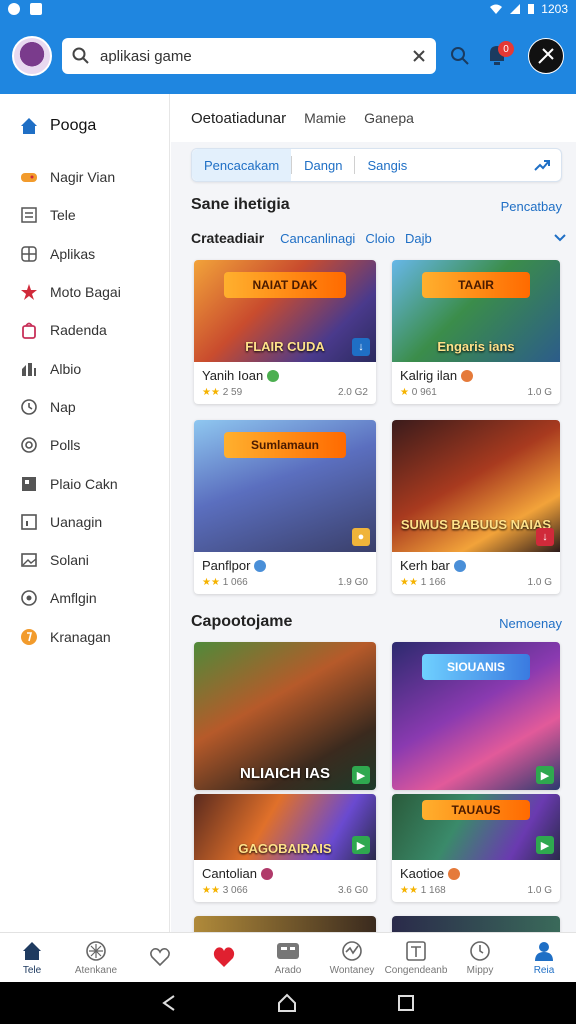 Image resolution: width=576 pixels, height=1024 pixels. Describe the element at coordinates (288, 9) in the screenshot. I see `status-bar: 1203` at that location.